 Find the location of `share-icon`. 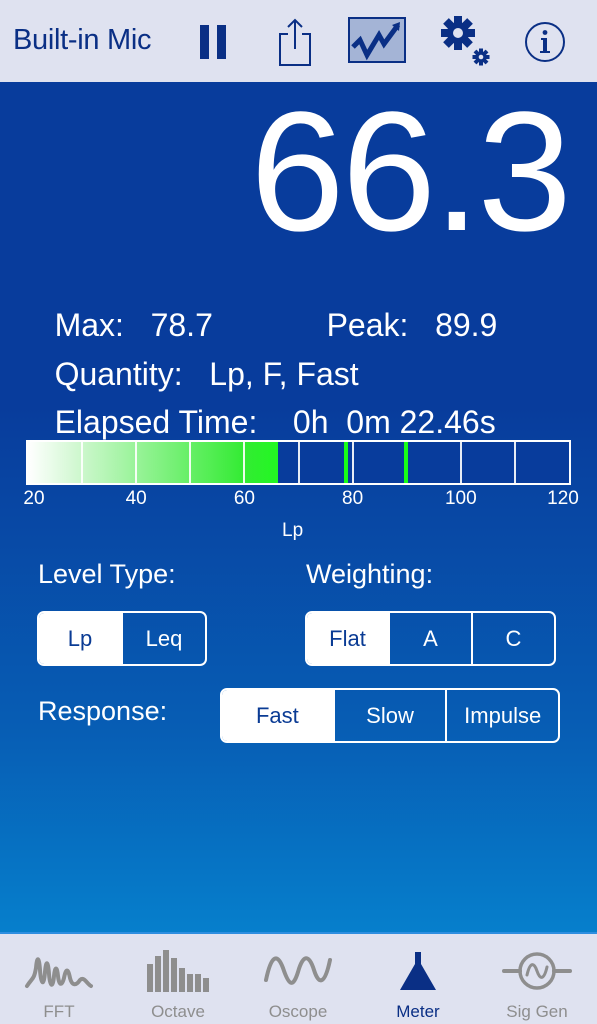

share-icon is located at coordinates (295, 42).